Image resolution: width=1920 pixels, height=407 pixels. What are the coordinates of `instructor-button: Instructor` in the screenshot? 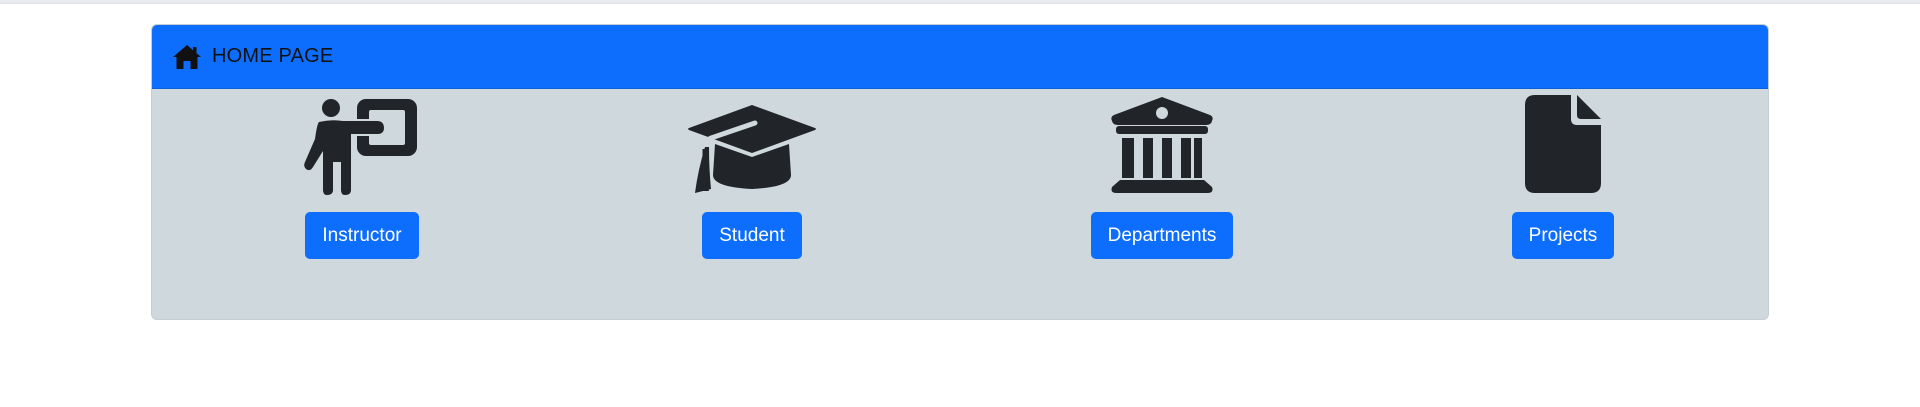 It's located at (362, 235).